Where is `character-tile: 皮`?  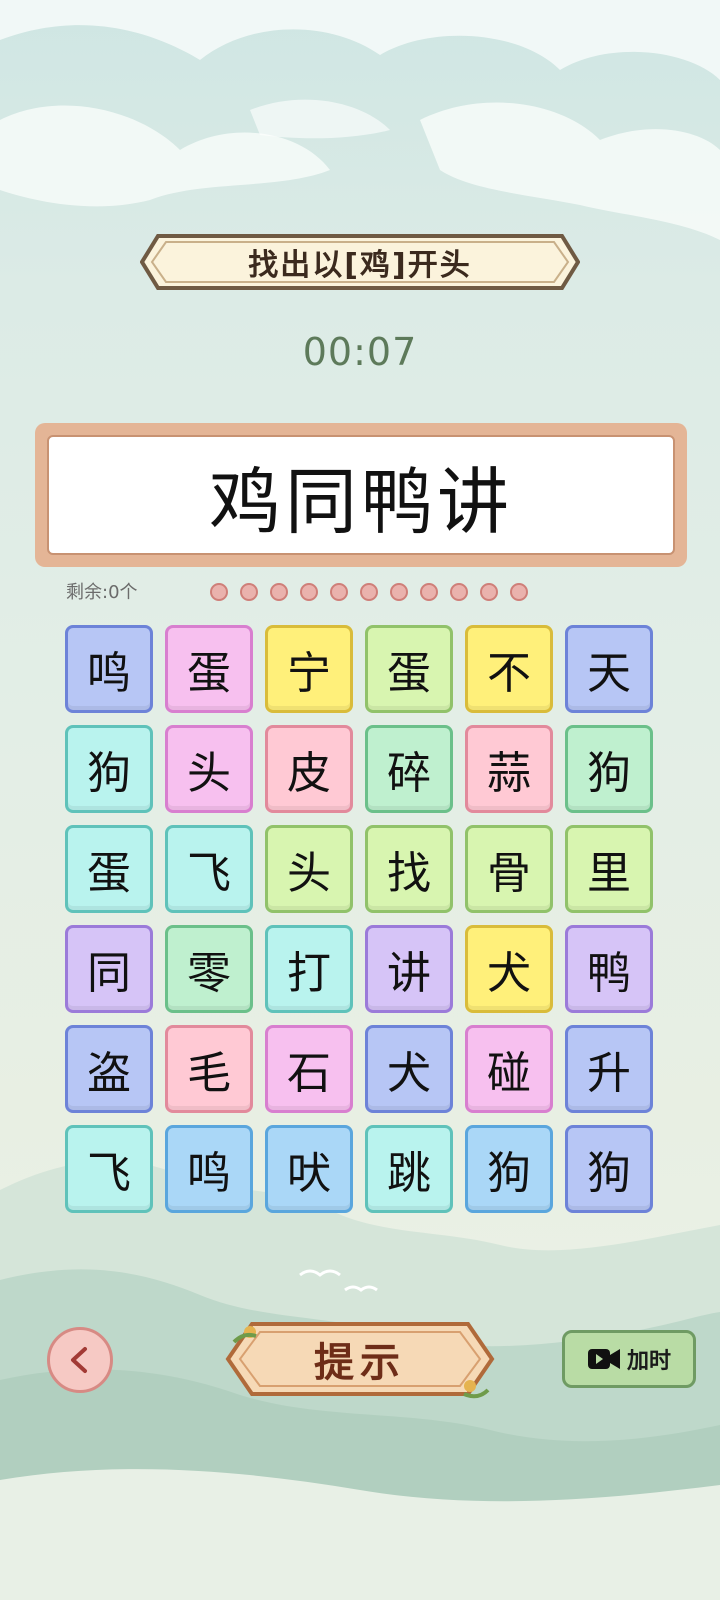
character-tile: 皮 is located at coordinates (309, 769).